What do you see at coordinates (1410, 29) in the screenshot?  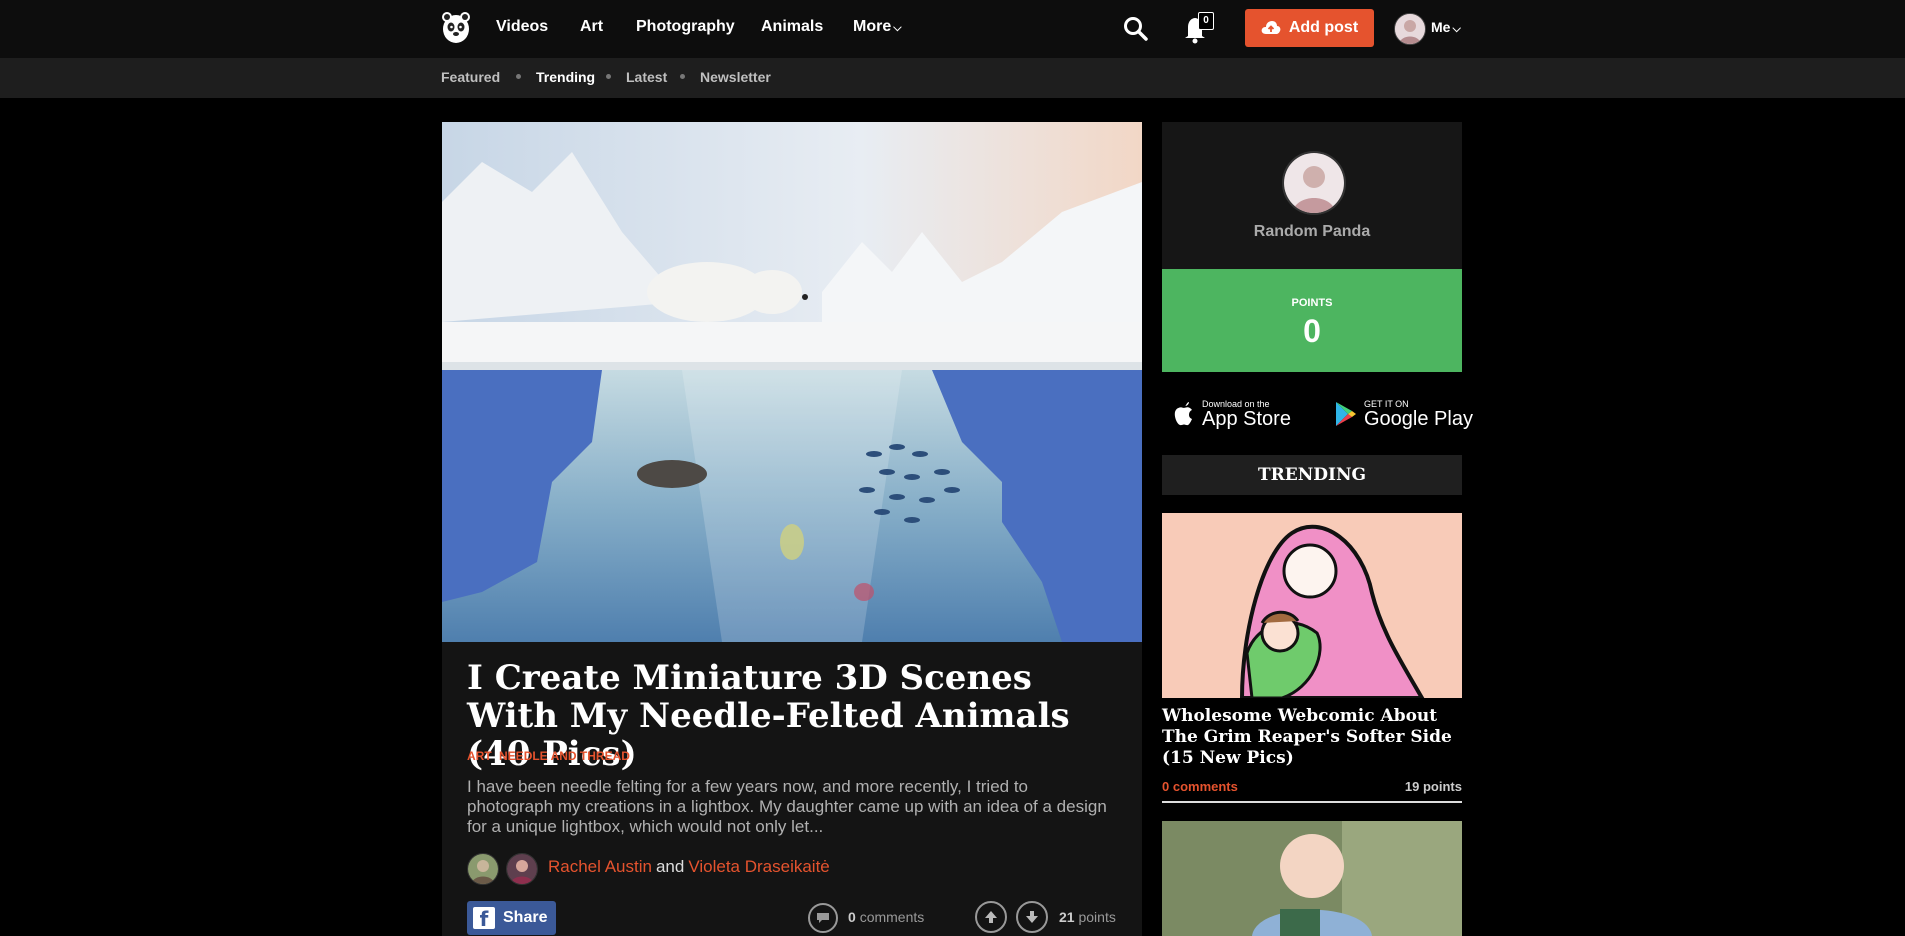 I see `user-avatar` at bounding box center [1410, 29].